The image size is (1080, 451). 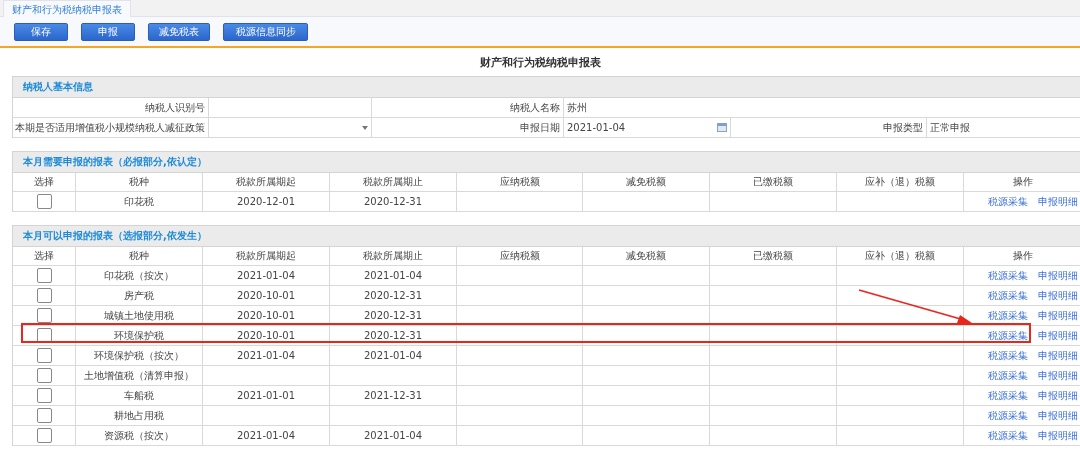 I want to click on field-label: 纳税人识别号, so click(x=175, y=107).